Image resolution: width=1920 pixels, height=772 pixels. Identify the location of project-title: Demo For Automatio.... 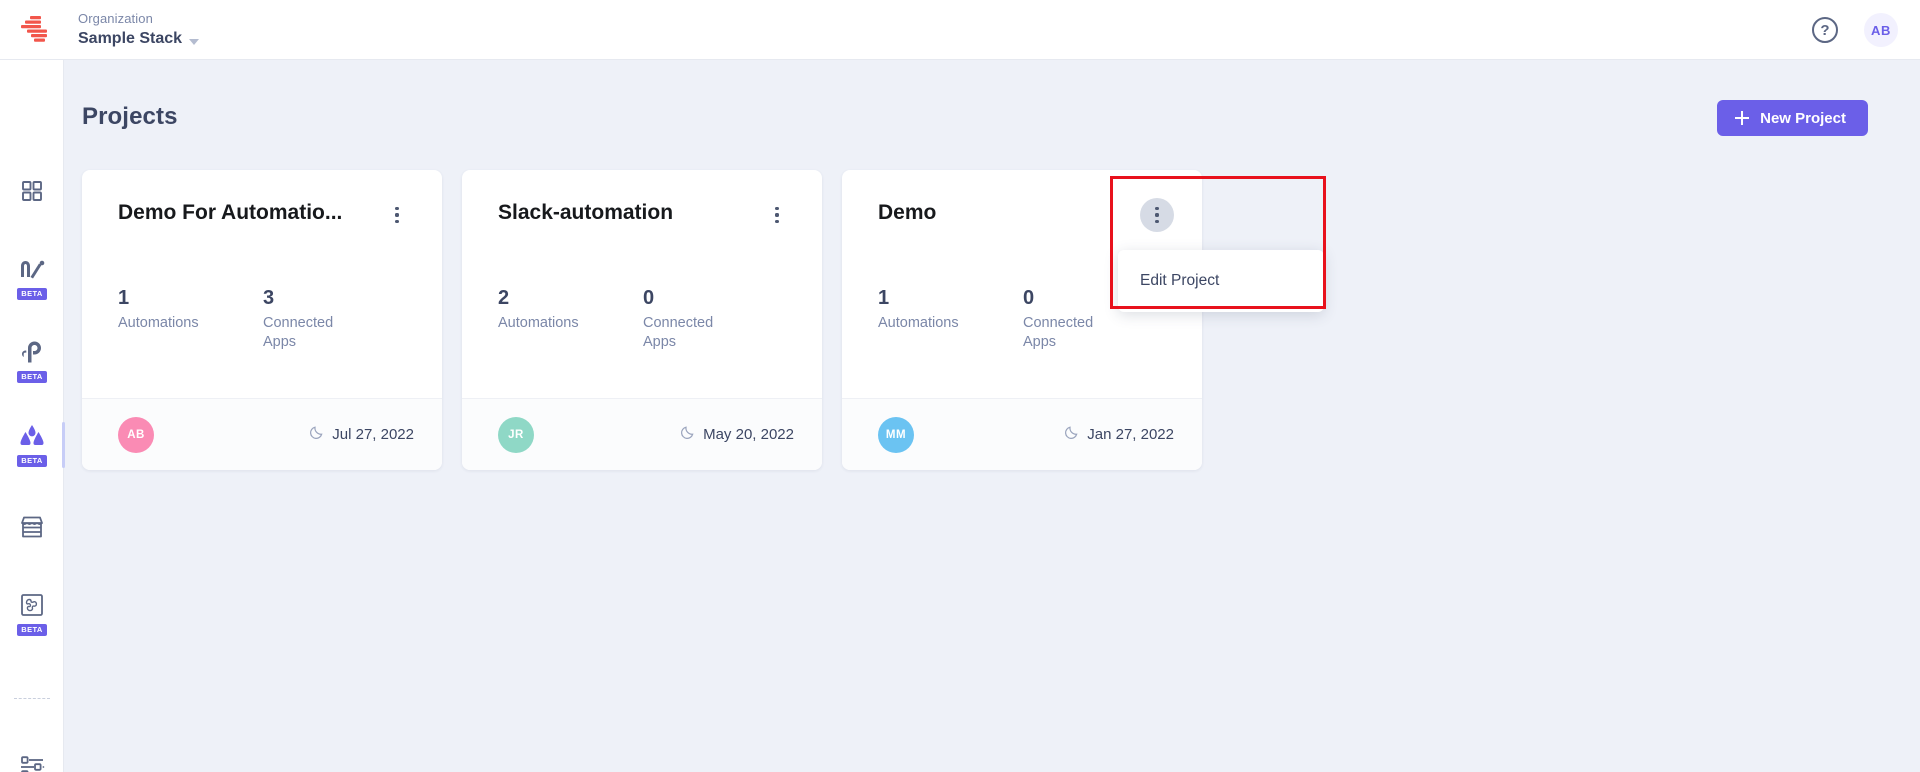
(230, 212).